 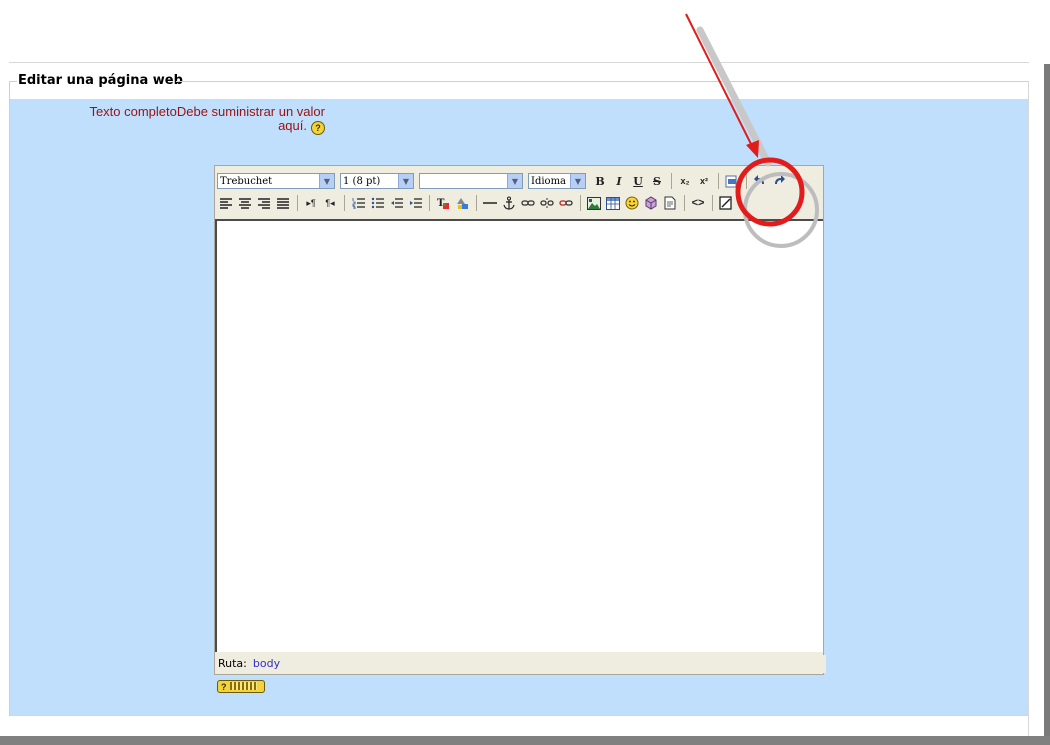 I want to click on annotation-overlay, so click(x=752, y=130).